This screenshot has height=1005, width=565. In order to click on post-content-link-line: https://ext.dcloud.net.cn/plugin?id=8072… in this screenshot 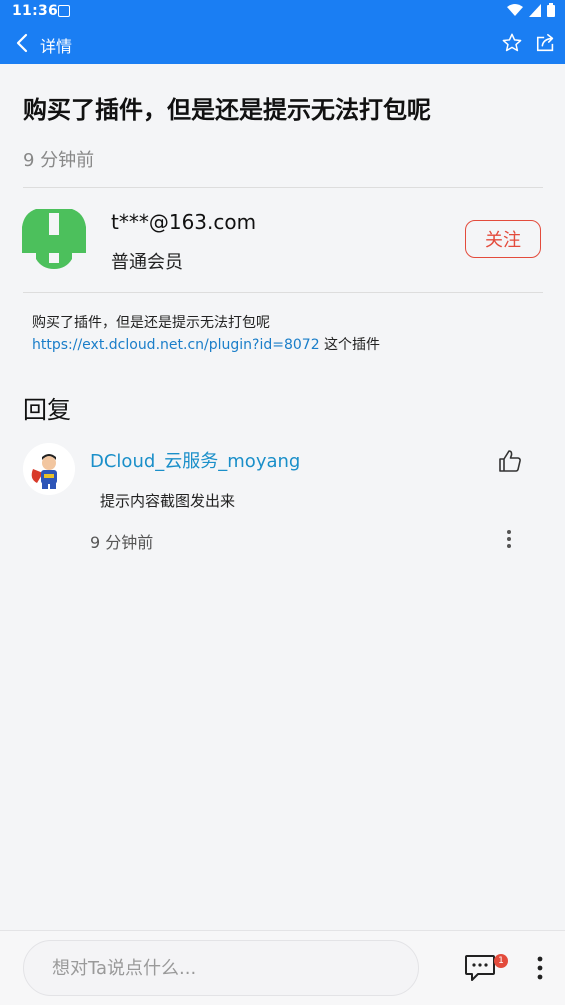, I will do `click(287, 345)`.